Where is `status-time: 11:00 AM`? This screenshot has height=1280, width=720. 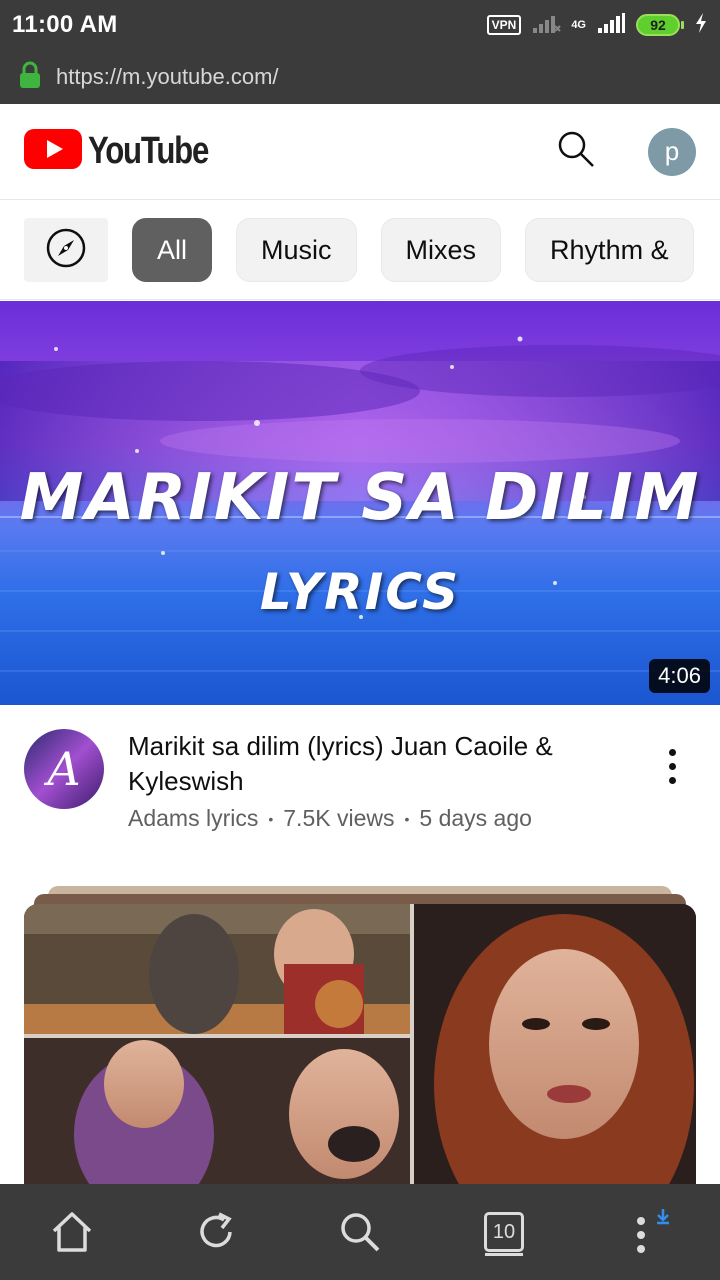
status-time: 11:00 AM is located at coordinates (65, 24).